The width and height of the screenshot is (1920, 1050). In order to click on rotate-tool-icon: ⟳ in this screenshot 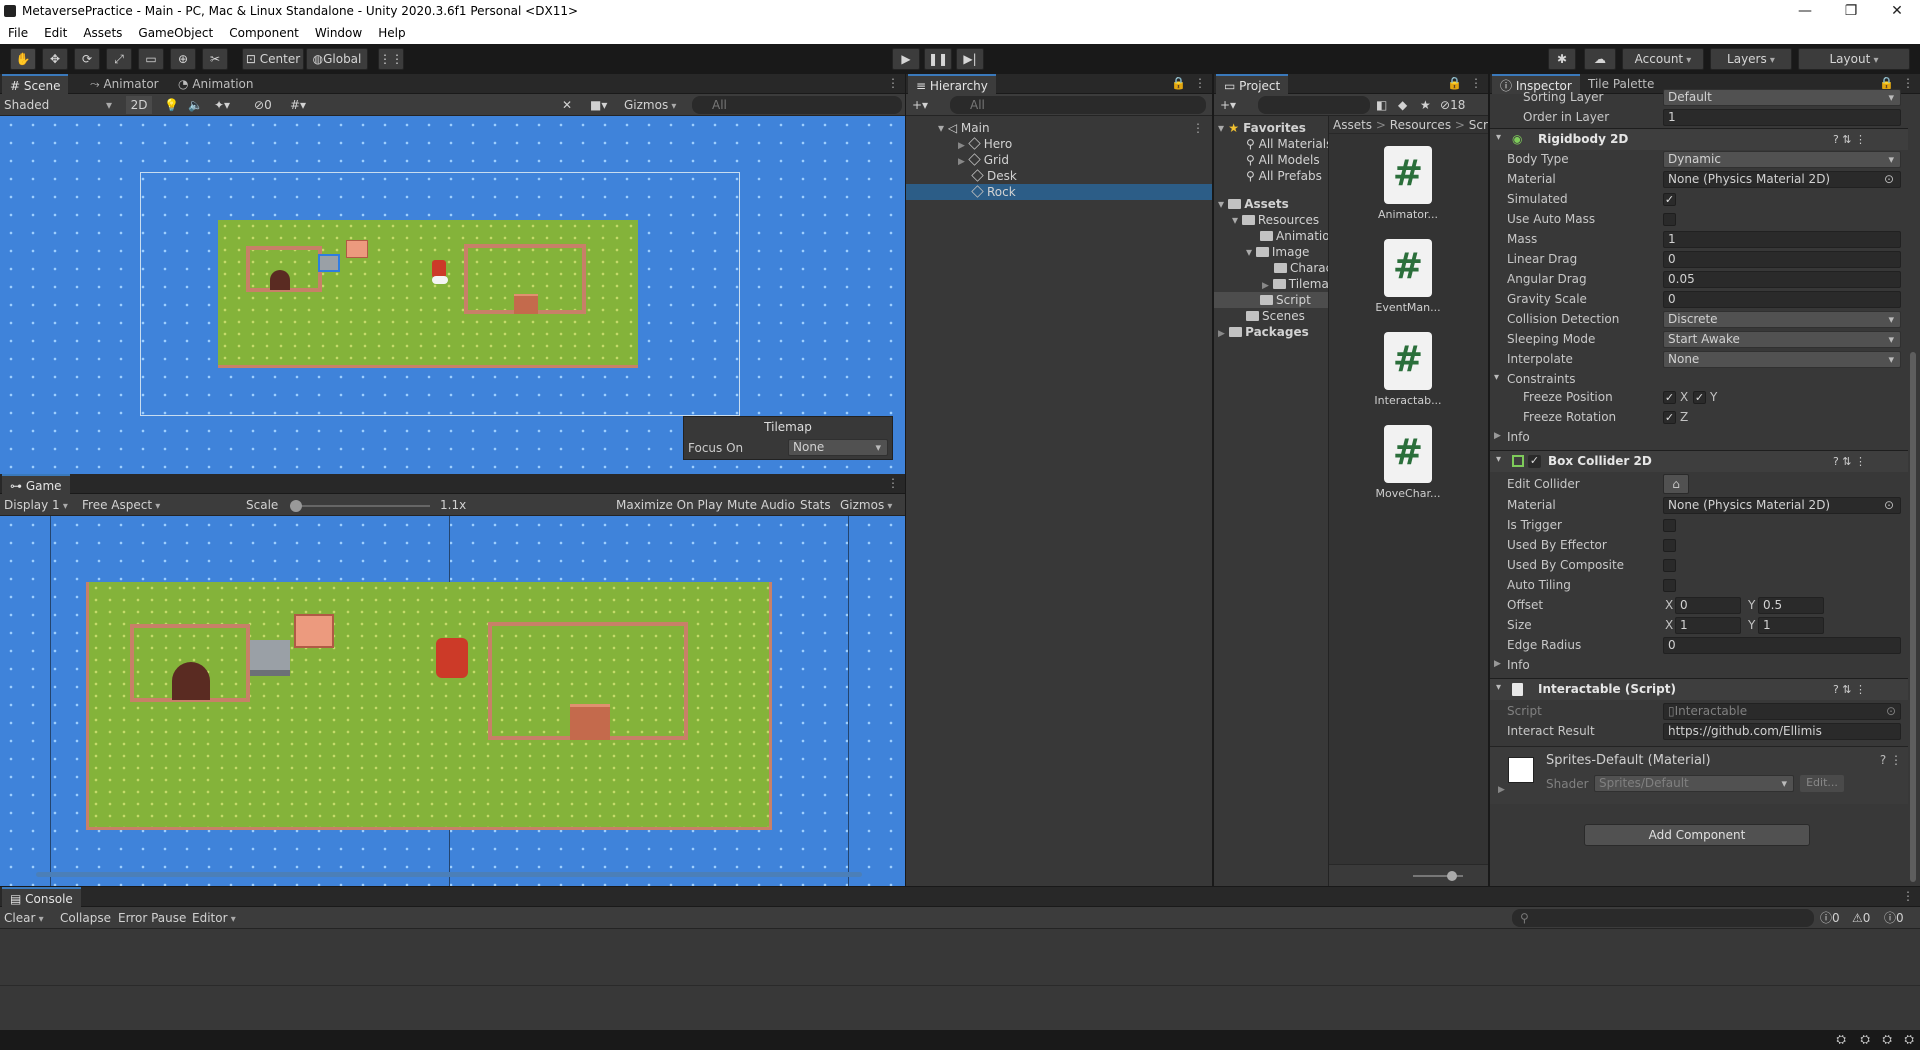, I will do `click(87, 59)`.